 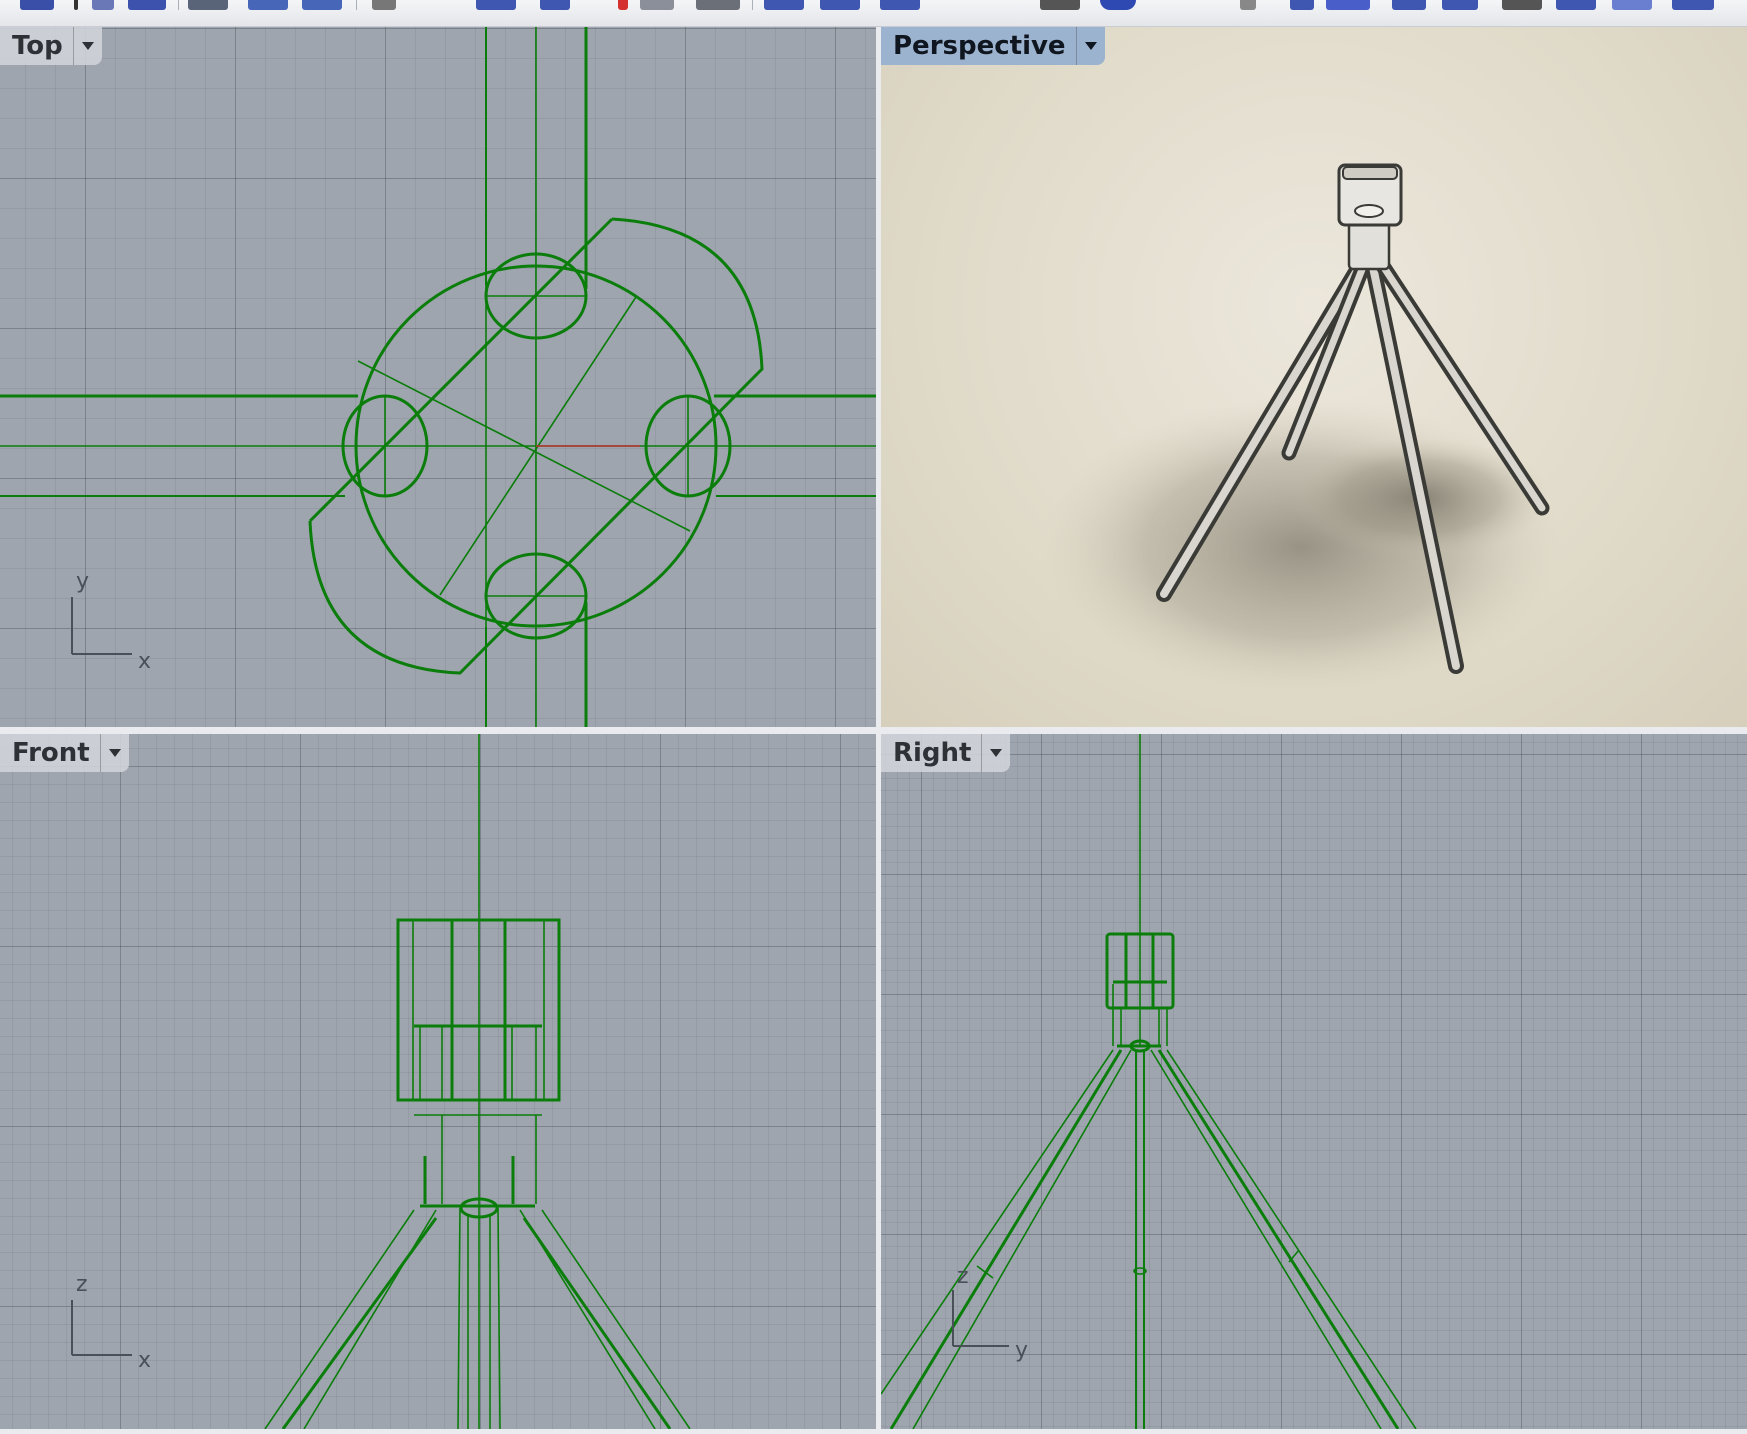 What do you see at coordinates (208, 5) in the screenshot?
I see `curve-icon` at bounding box center [208, 5].